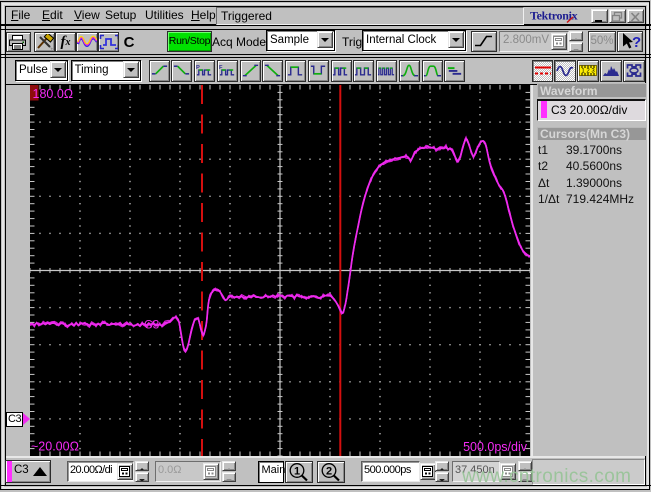 Image resolution: width=651 pixels, height=492 pixels. I want to click on svg-text: C3, so click(152, 325).